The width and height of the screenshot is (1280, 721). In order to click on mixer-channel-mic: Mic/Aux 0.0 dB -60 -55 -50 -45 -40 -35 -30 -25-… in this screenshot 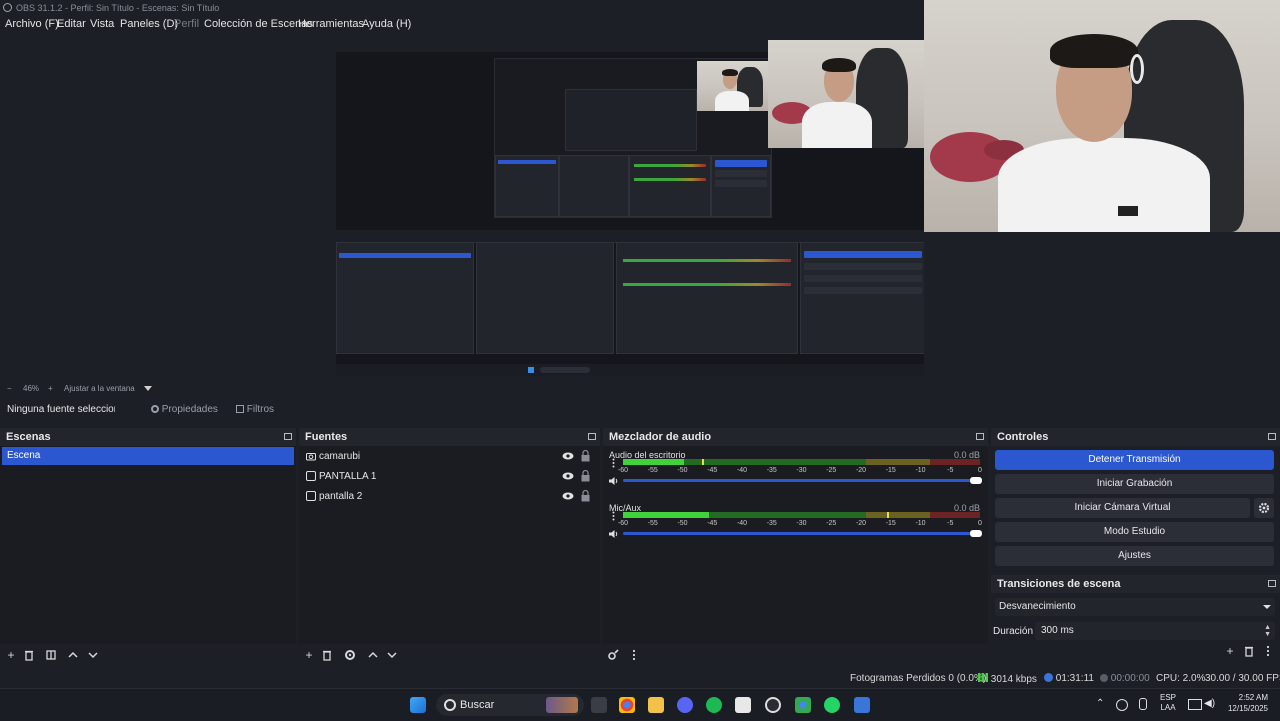, I will do `click(794, 528)`.